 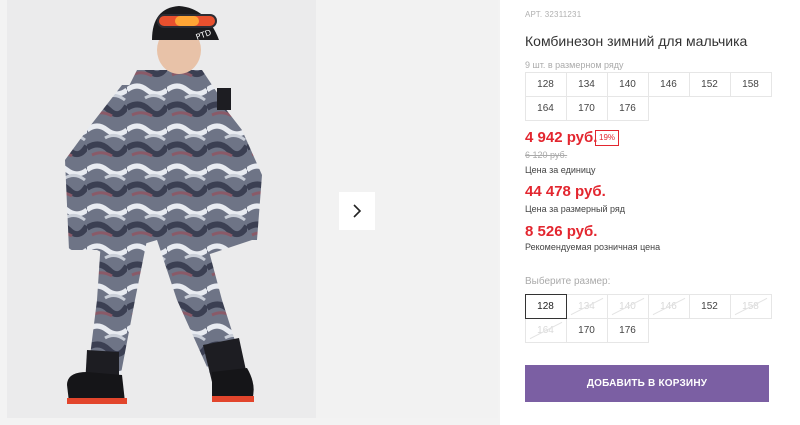 What do you see at coordinates (750, 84) in the screenshot?
I see `pack-size-cell: 158` at bounding box center [750, 84].